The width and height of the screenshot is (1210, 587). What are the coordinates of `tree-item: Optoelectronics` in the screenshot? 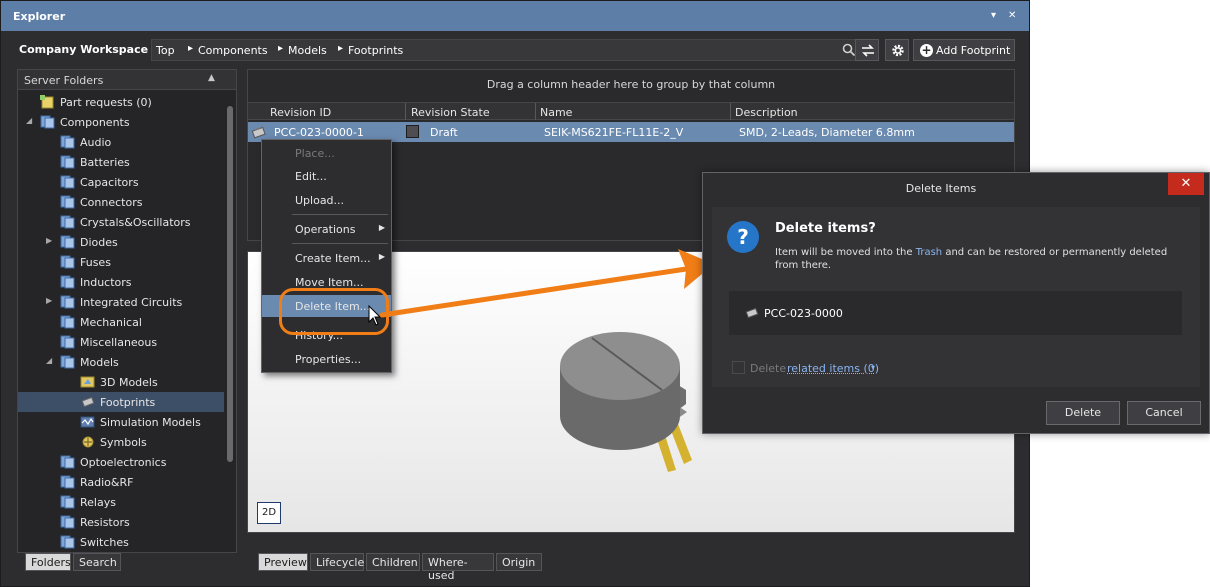 It's located at (121, 462).